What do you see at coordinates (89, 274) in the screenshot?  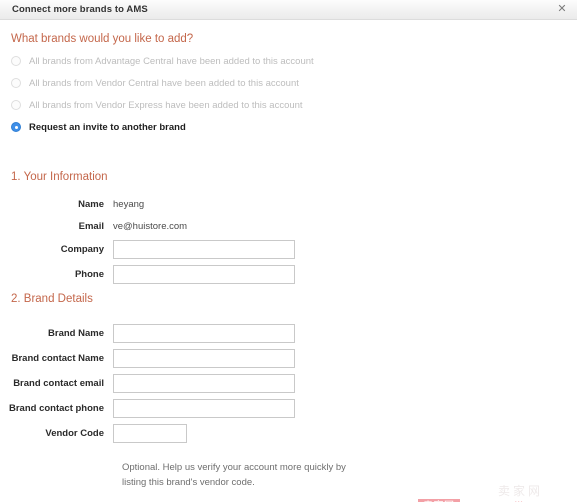 I see `field-label-phone: Phone` at bounding box center [89, 274].